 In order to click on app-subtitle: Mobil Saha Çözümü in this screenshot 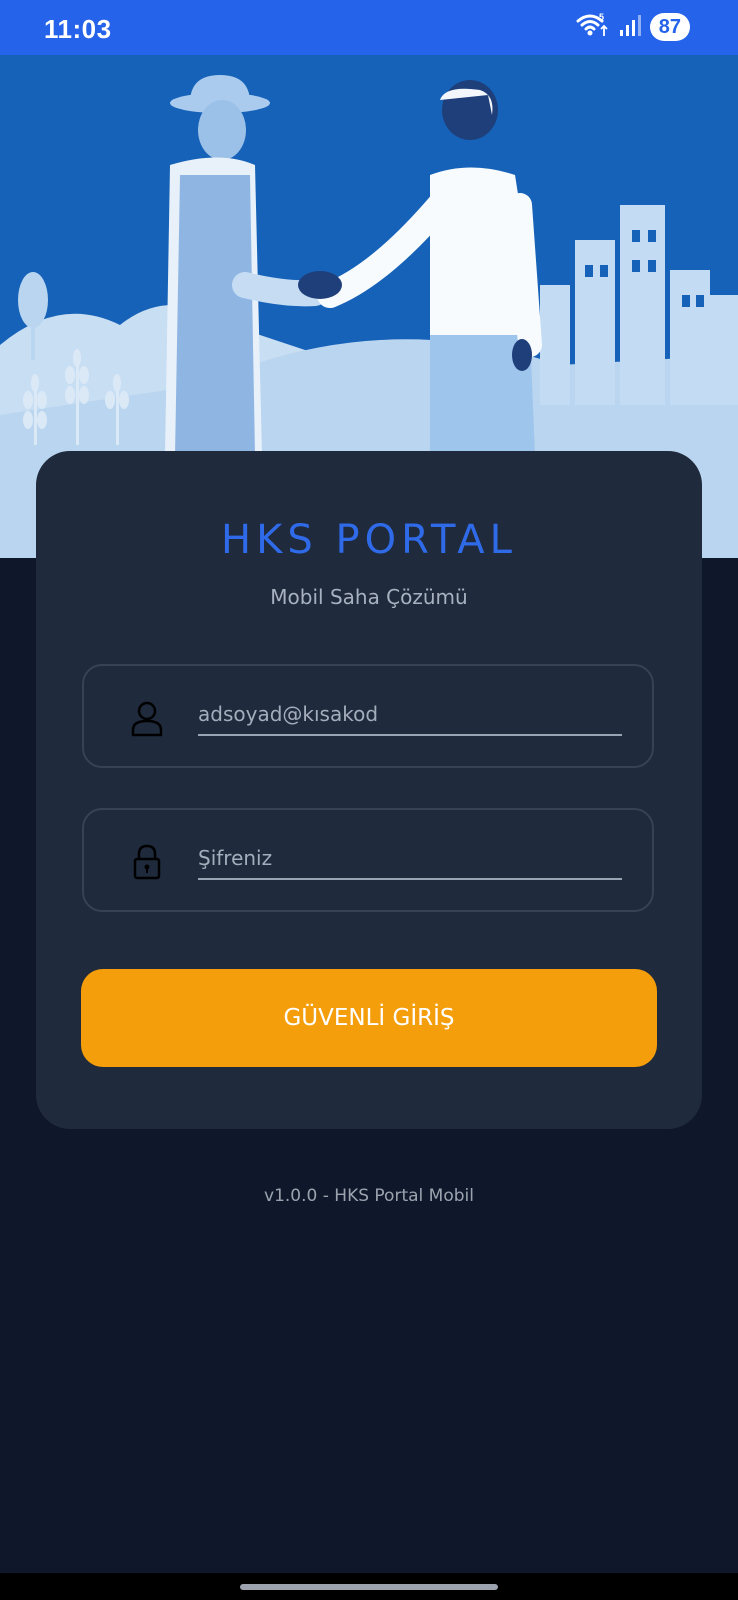, I will do `click(369, 597)`.